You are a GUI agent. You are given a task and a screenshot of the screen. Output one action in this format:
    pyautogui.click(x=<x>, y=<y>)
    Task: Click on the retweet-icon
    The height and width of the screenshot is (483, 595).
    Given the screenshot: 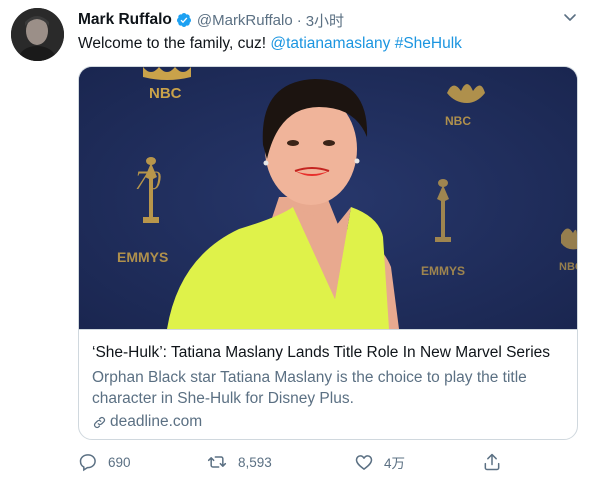 What is the action you would take?
    pyautogui.click(x=217, y=462)
    